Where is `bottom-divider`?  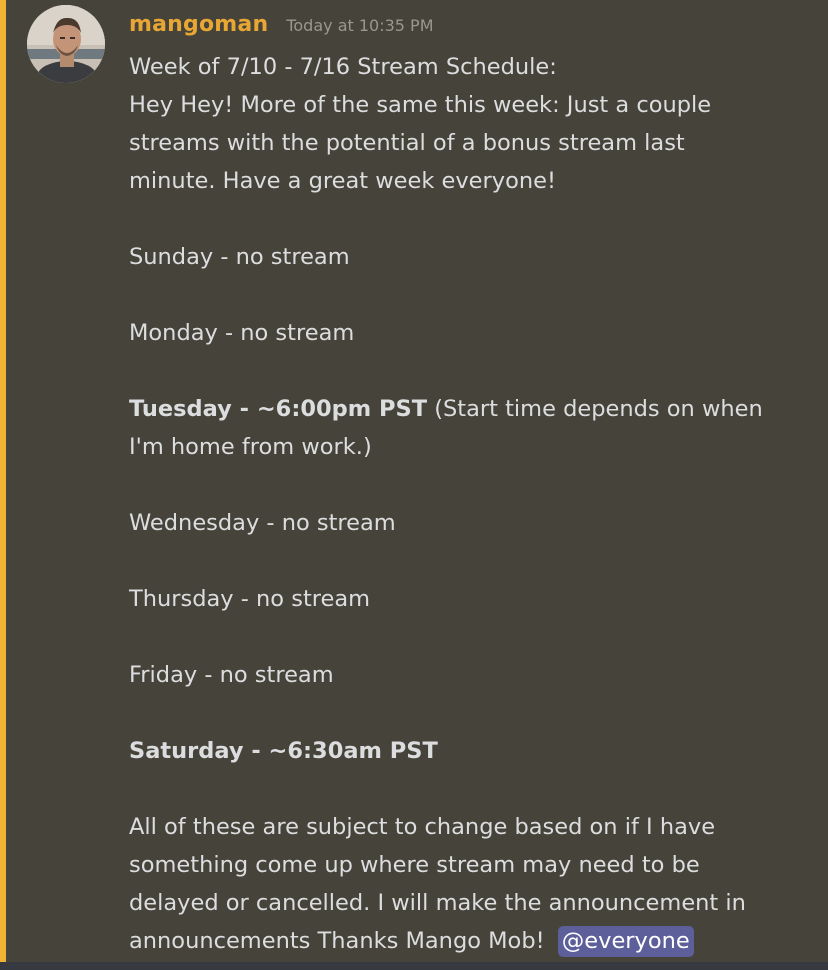
bottom-divider is located at coordinates (414, 966).